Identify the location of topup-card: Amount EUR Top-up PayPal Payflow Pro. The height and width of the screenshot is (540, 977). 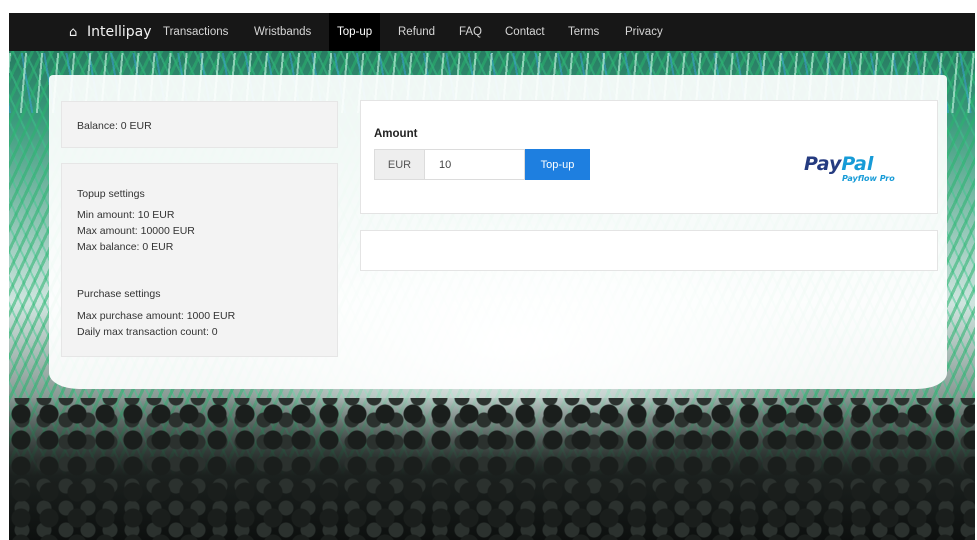
(649, 157).